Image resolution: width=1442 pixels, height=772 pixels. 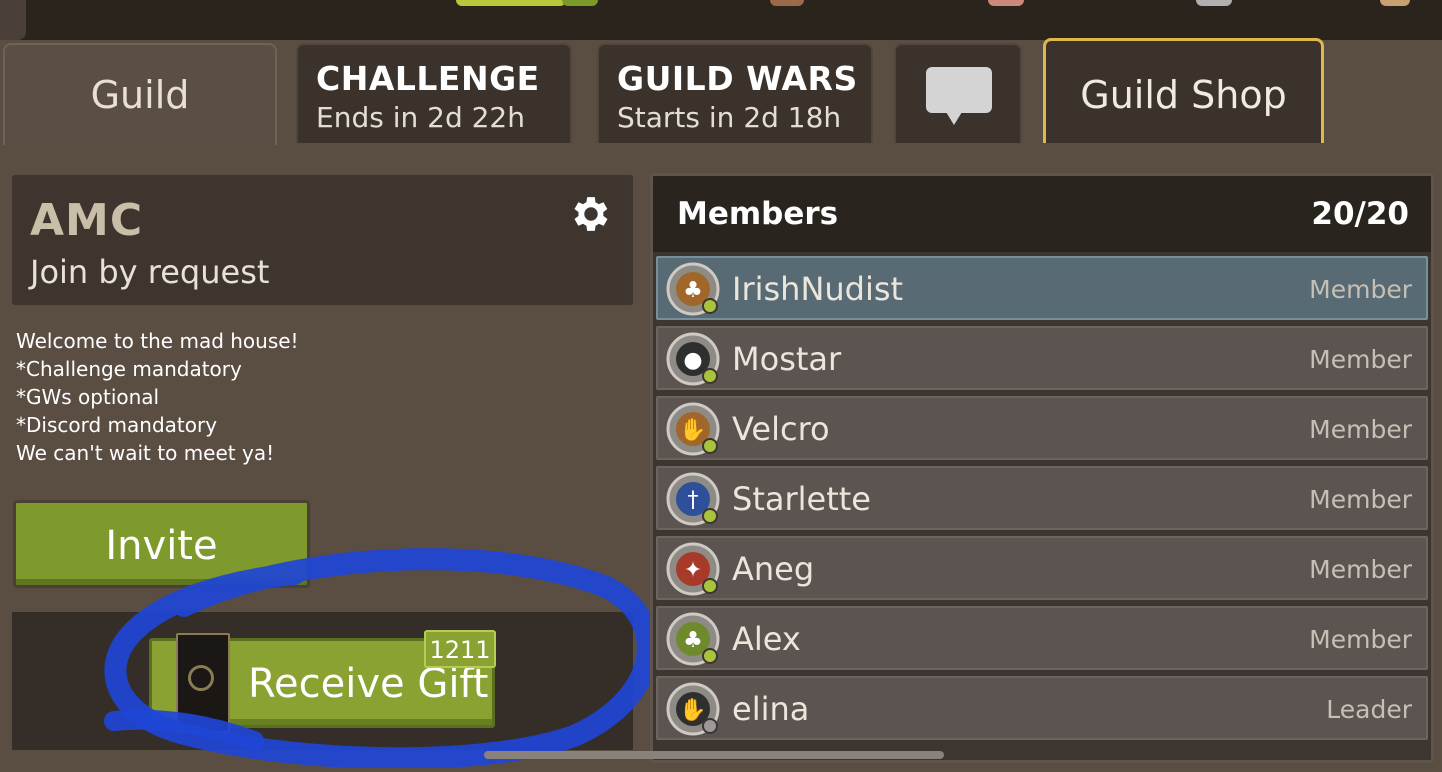 What do you see at coordinates (460, 649) in the screenshot?
I see `gift-count-badge: 1211` at bounding box center [460, 649].